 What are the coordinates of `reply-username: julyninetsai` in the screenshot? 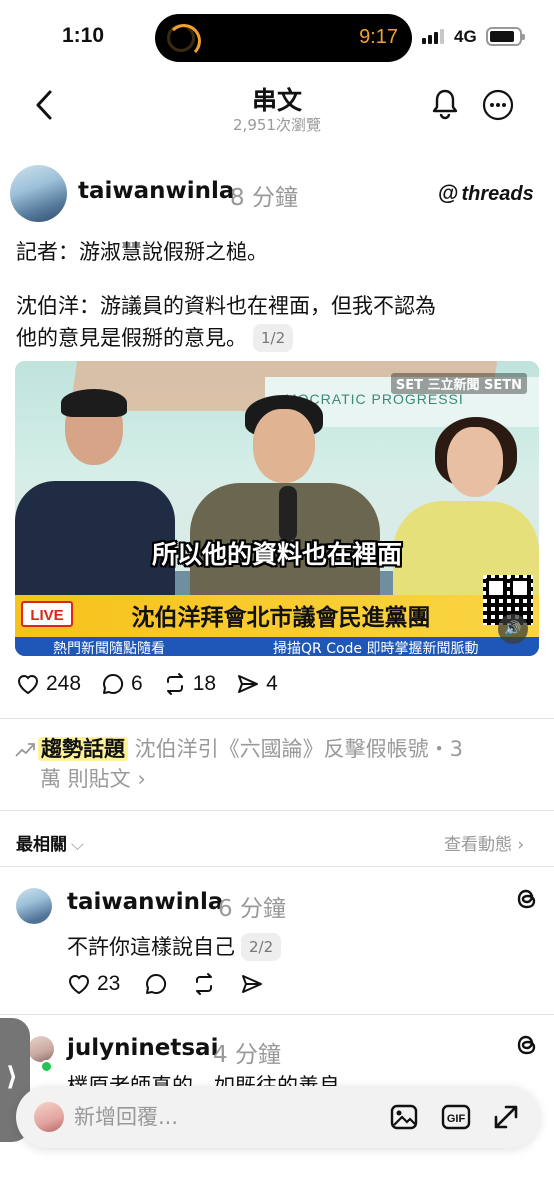 It's located at (142, 1048).